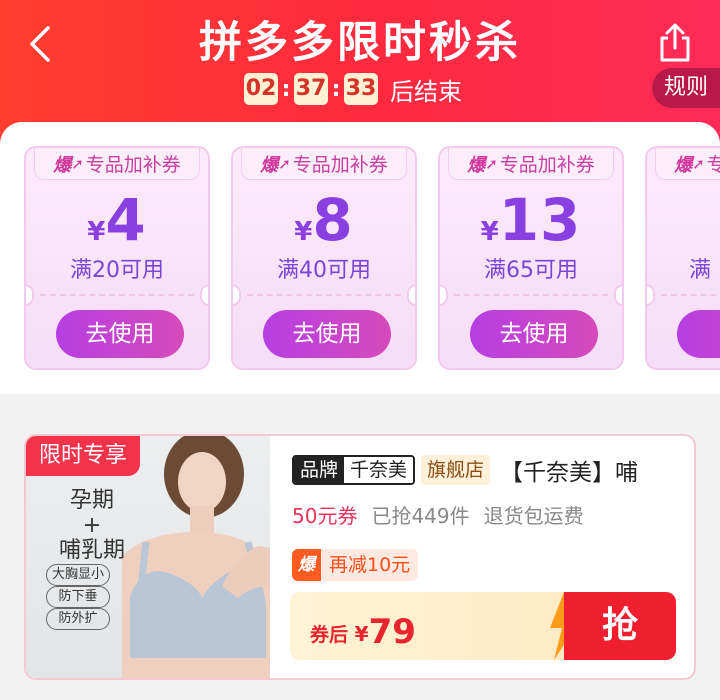  I want to click on coupon-amount: ¥8, so click(324, 220).